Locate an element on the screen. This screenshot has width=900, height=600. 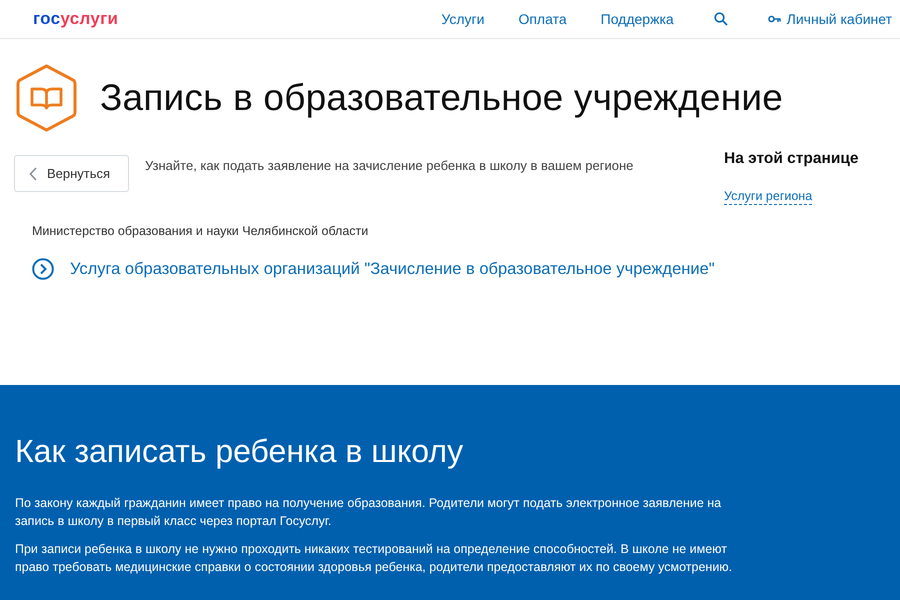
info-paragraph: По закону каждый гражданин имеет право на получение образования. Родители могут подать электронное заявление на запись в школу в первый класс через портал Госуслуг. is located at coordinates (368, 512).